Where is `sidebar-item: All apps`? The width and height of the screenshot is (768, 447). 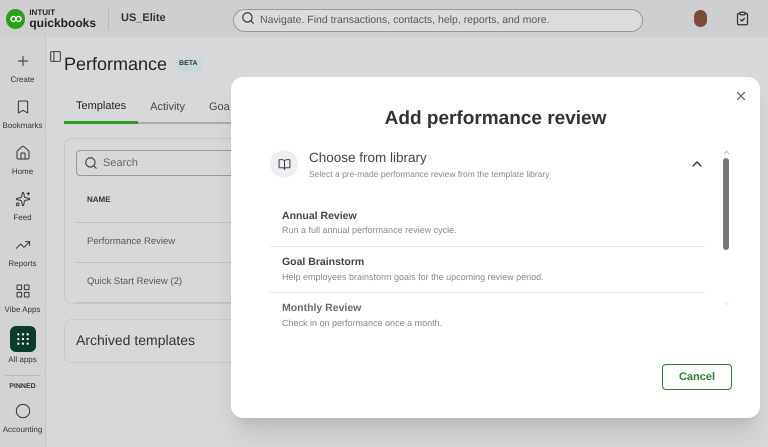
sidebar-item: All apps is located at coordinates (22, 346).